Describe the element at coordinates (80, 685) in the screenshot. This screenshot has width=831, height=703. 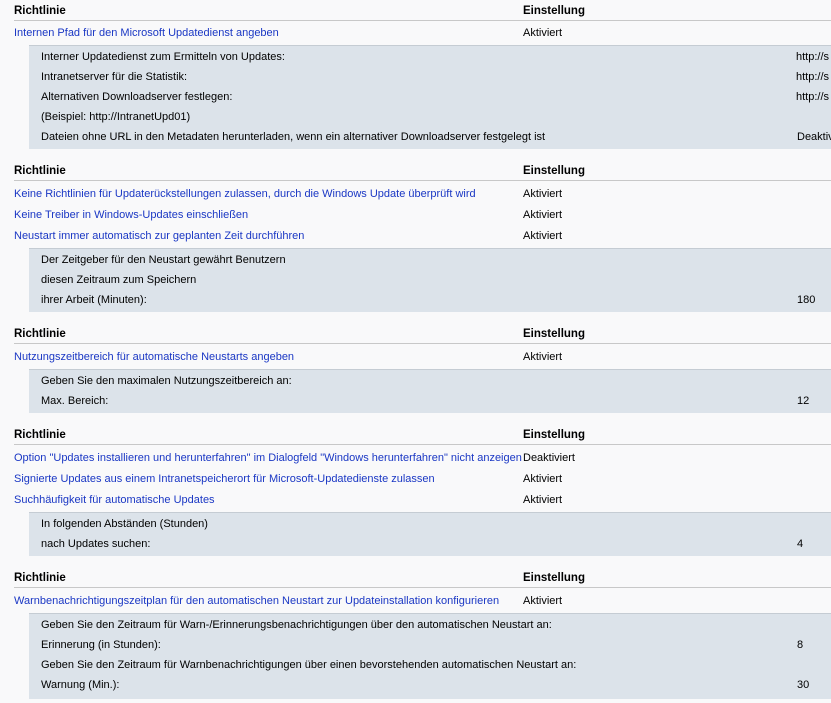
I see `detail-label: Warnung (Min.):` at that location.